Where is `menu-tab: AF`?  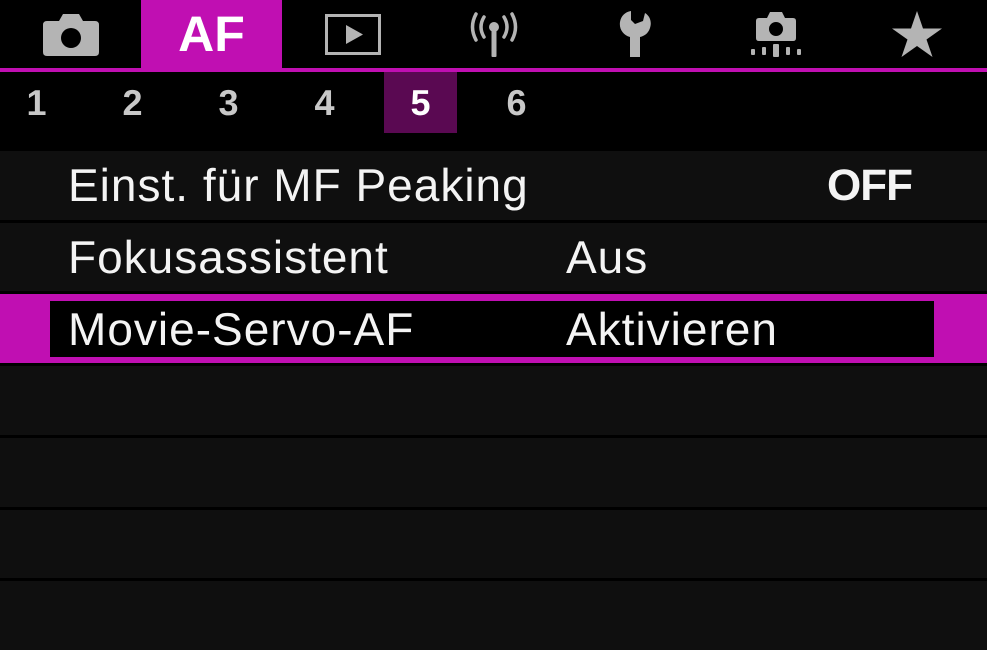 menu-tab: AF is located at coordinates (211, 34).